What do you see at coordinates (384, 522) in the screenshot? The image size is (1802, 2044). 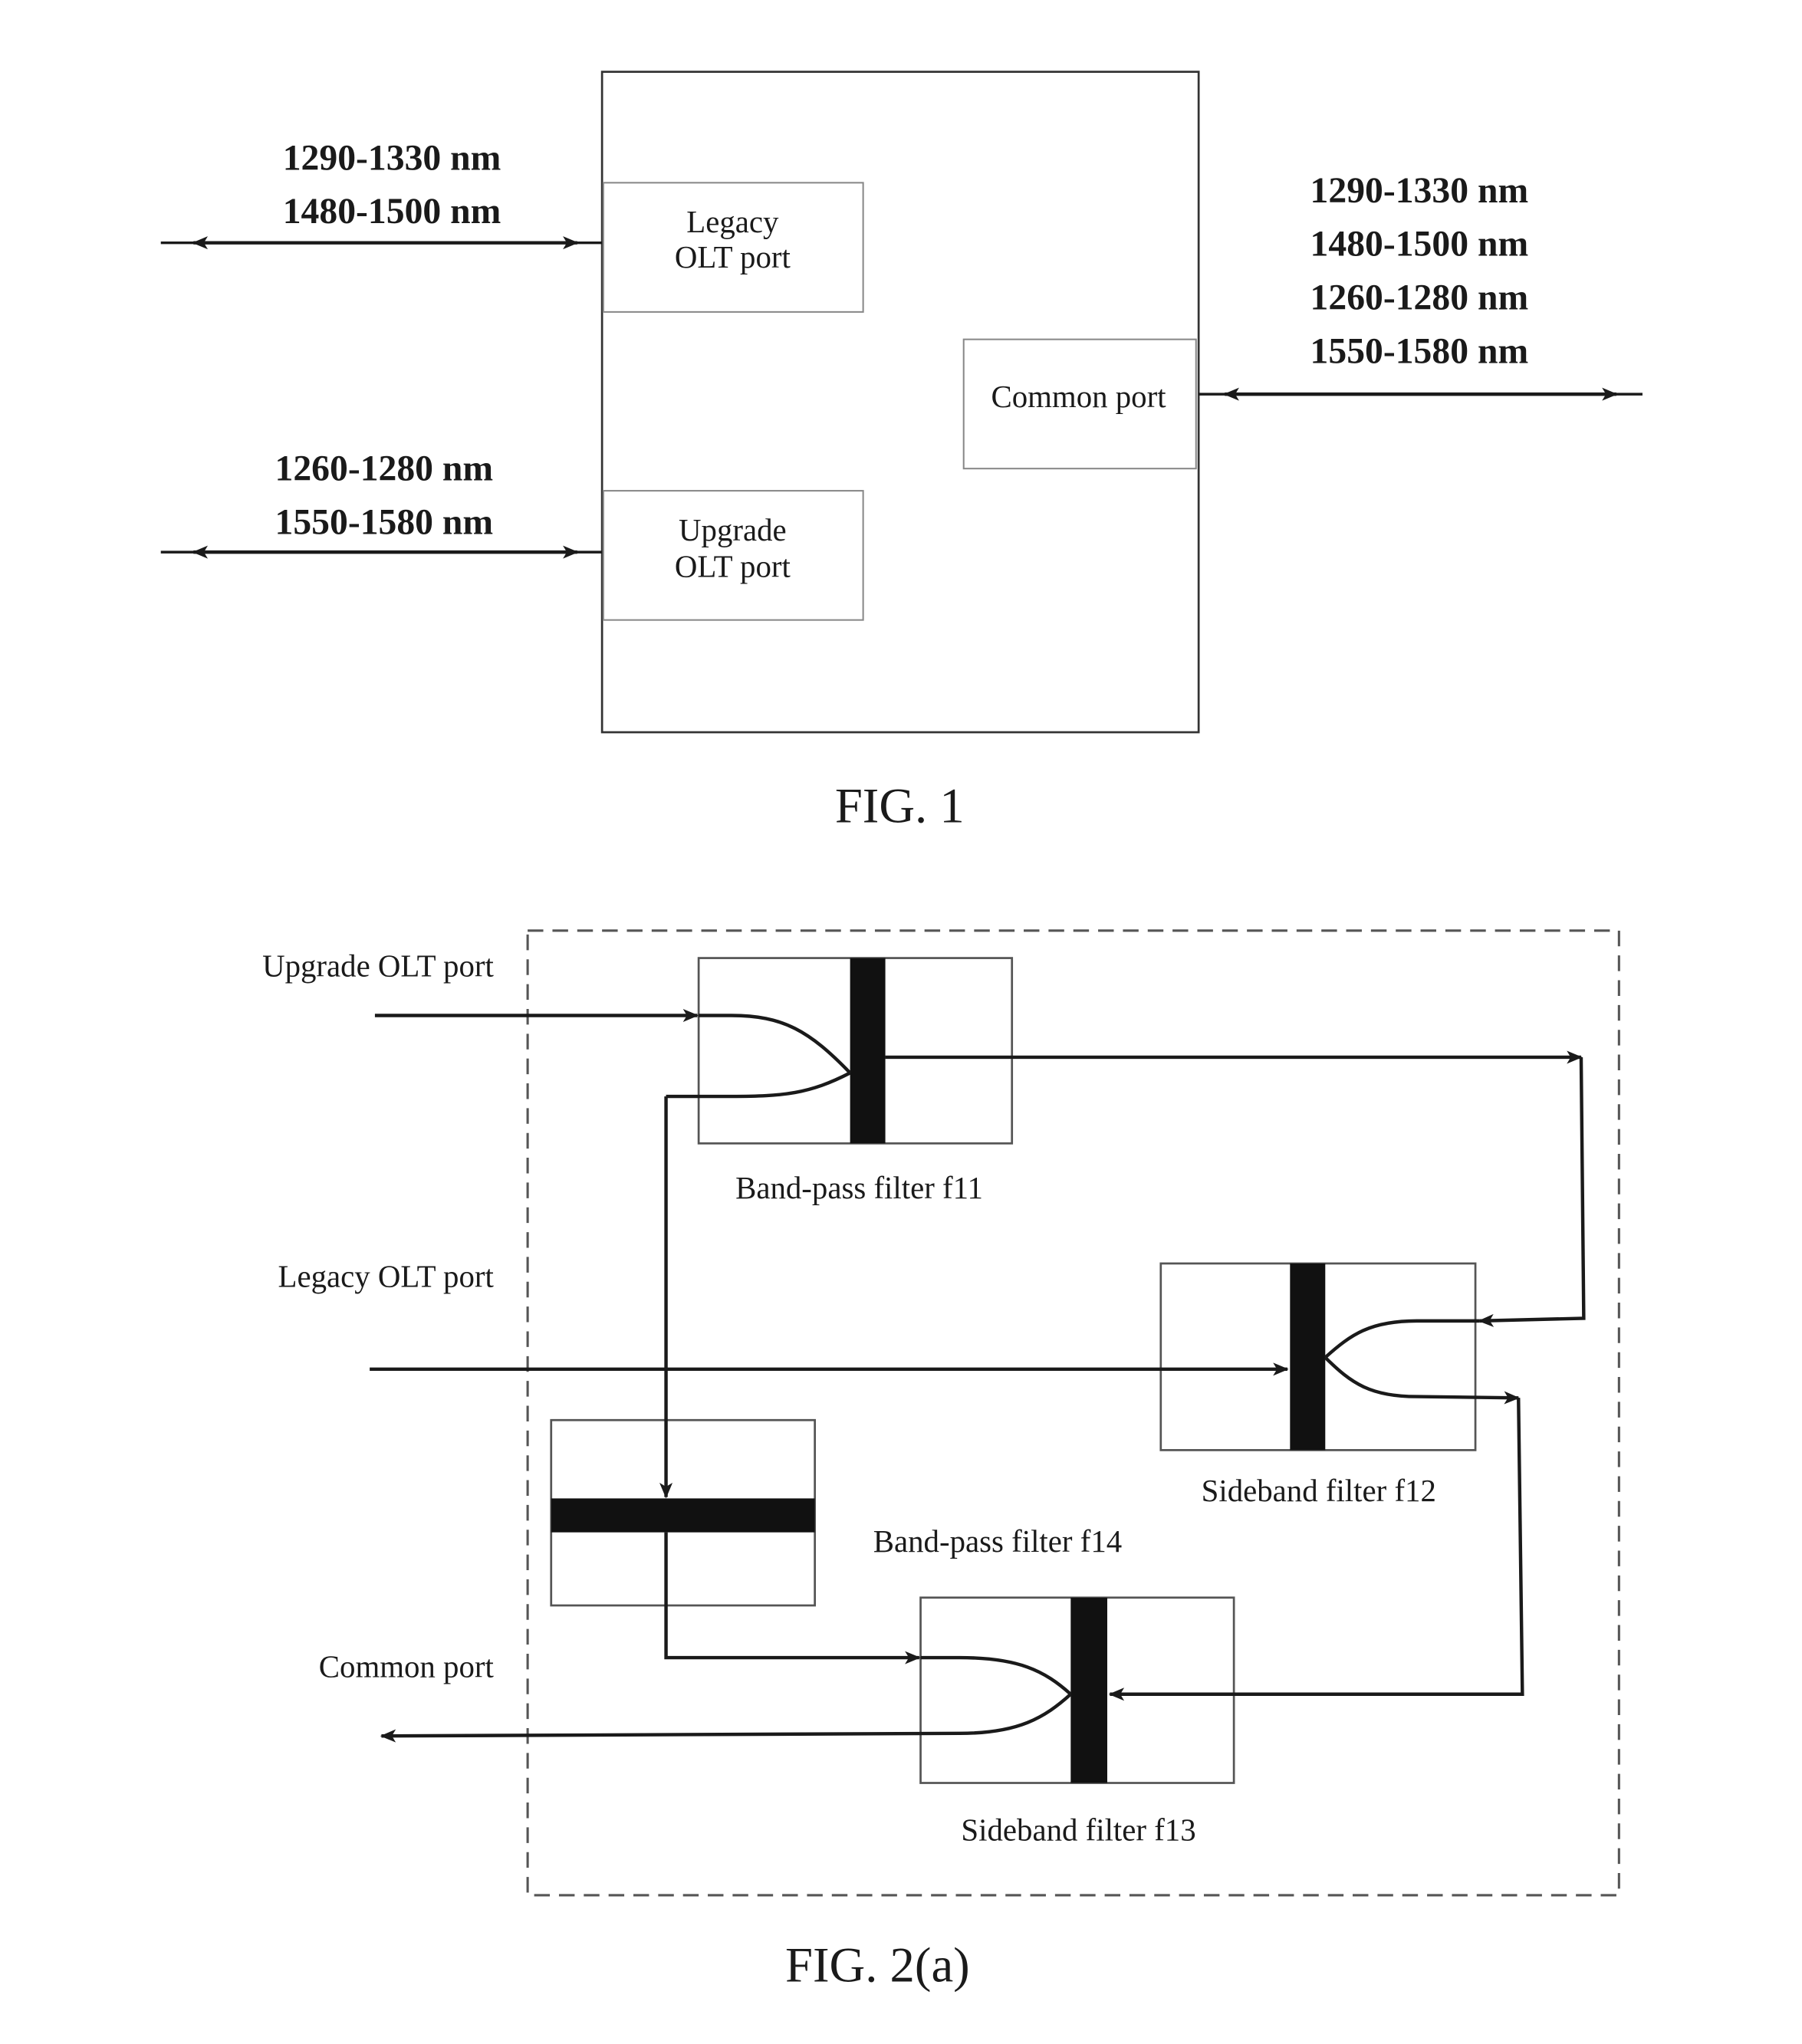 I see `fig1-upgrade-wavelength-2: 1550-1580 nm` at bounding box center [384, 522].